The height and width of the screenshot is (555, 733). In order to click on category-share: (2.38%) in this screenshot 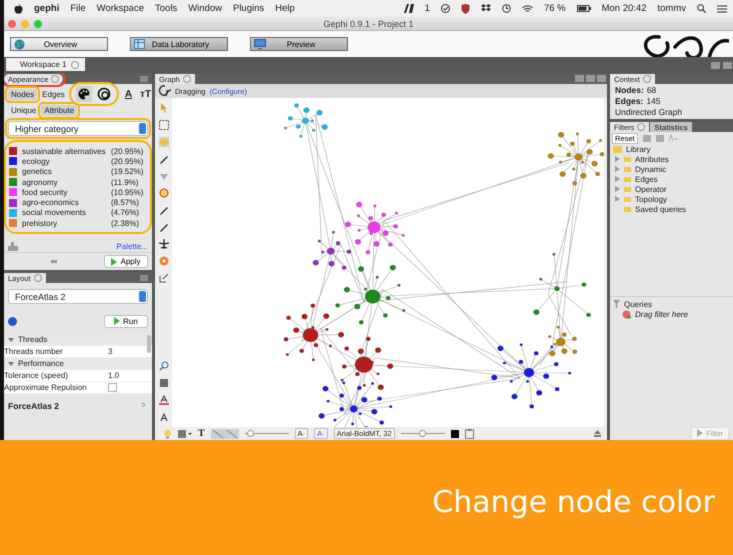, I will do `click(125, 223)`.